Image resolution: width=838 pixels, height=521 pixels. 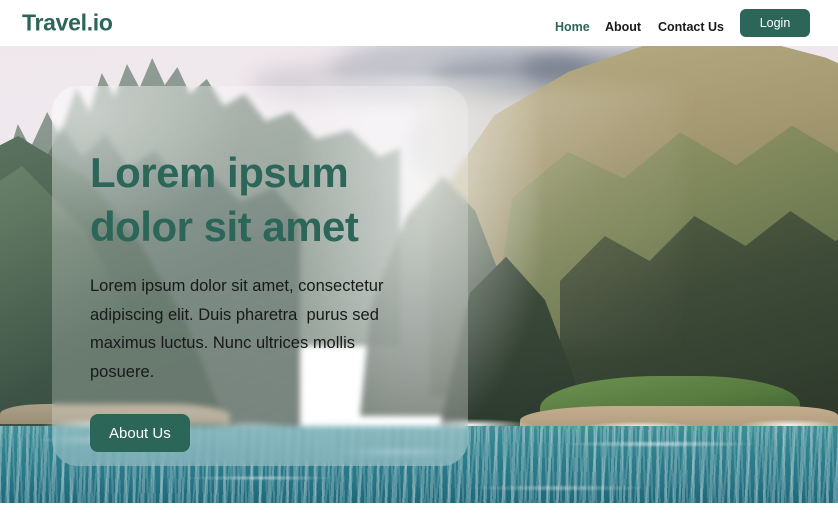 I want to click on nav-link-home: Home, so click(x=572, y=27).